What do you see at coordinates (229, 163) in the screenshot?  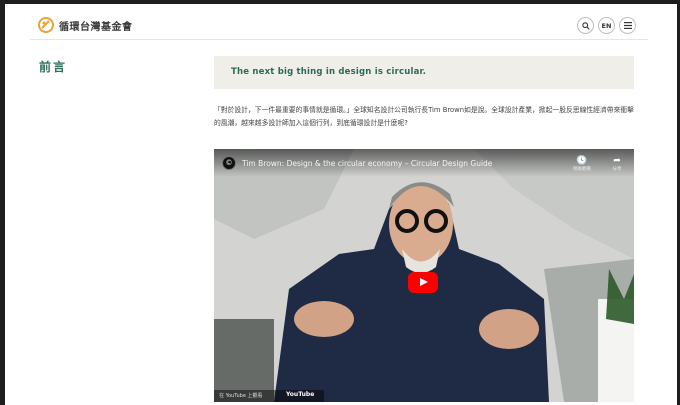 I see `channel-logo-icon: ©` at bounding box center [229, 163].